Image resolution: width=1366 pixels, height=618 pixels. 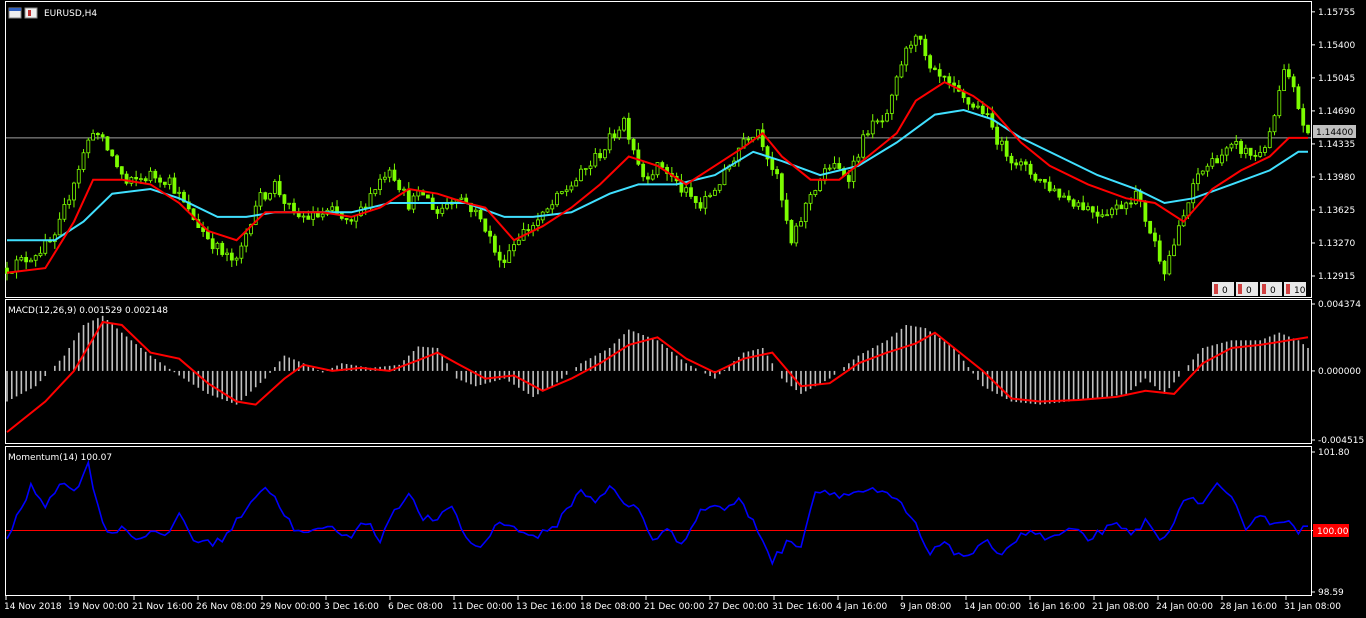 What do you see at coordinates (1336, 13) in the screenshot?
I see `price-tick-label: 1.15755` at bounding box center [1336, 13].